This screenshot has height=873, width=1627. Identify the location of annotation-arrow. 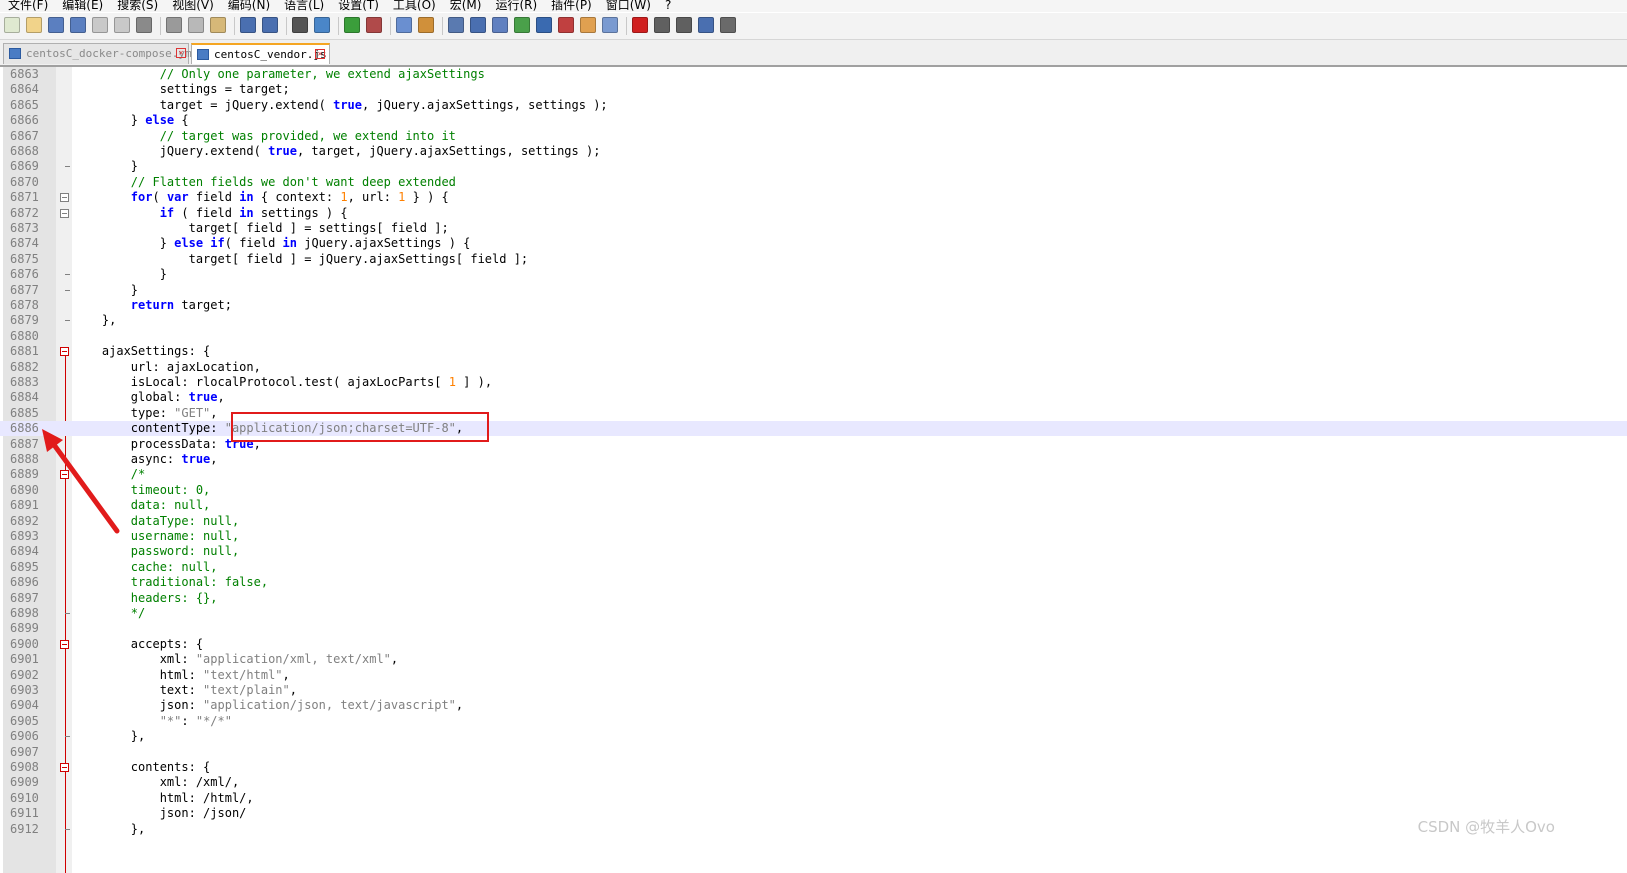
(81, 481).